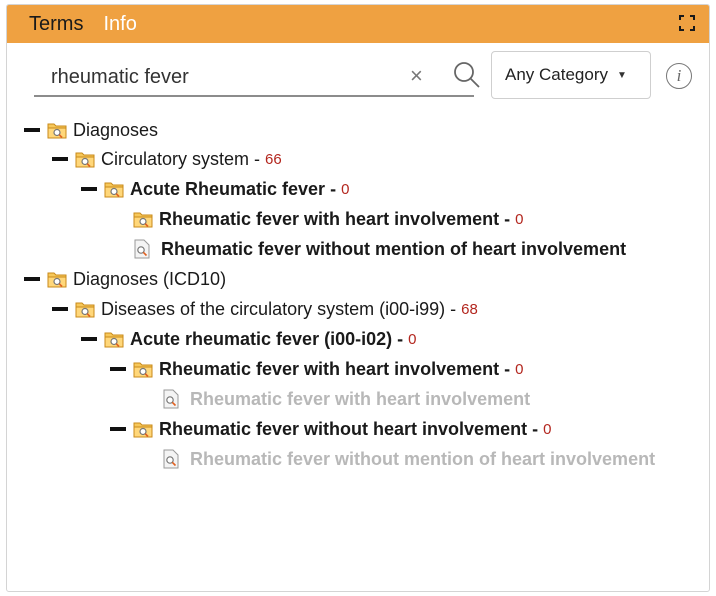 Image resolution: width=716 pixels, height=596 pixels. I want to click on tree-node: Diagnoses, so click(91, 130).